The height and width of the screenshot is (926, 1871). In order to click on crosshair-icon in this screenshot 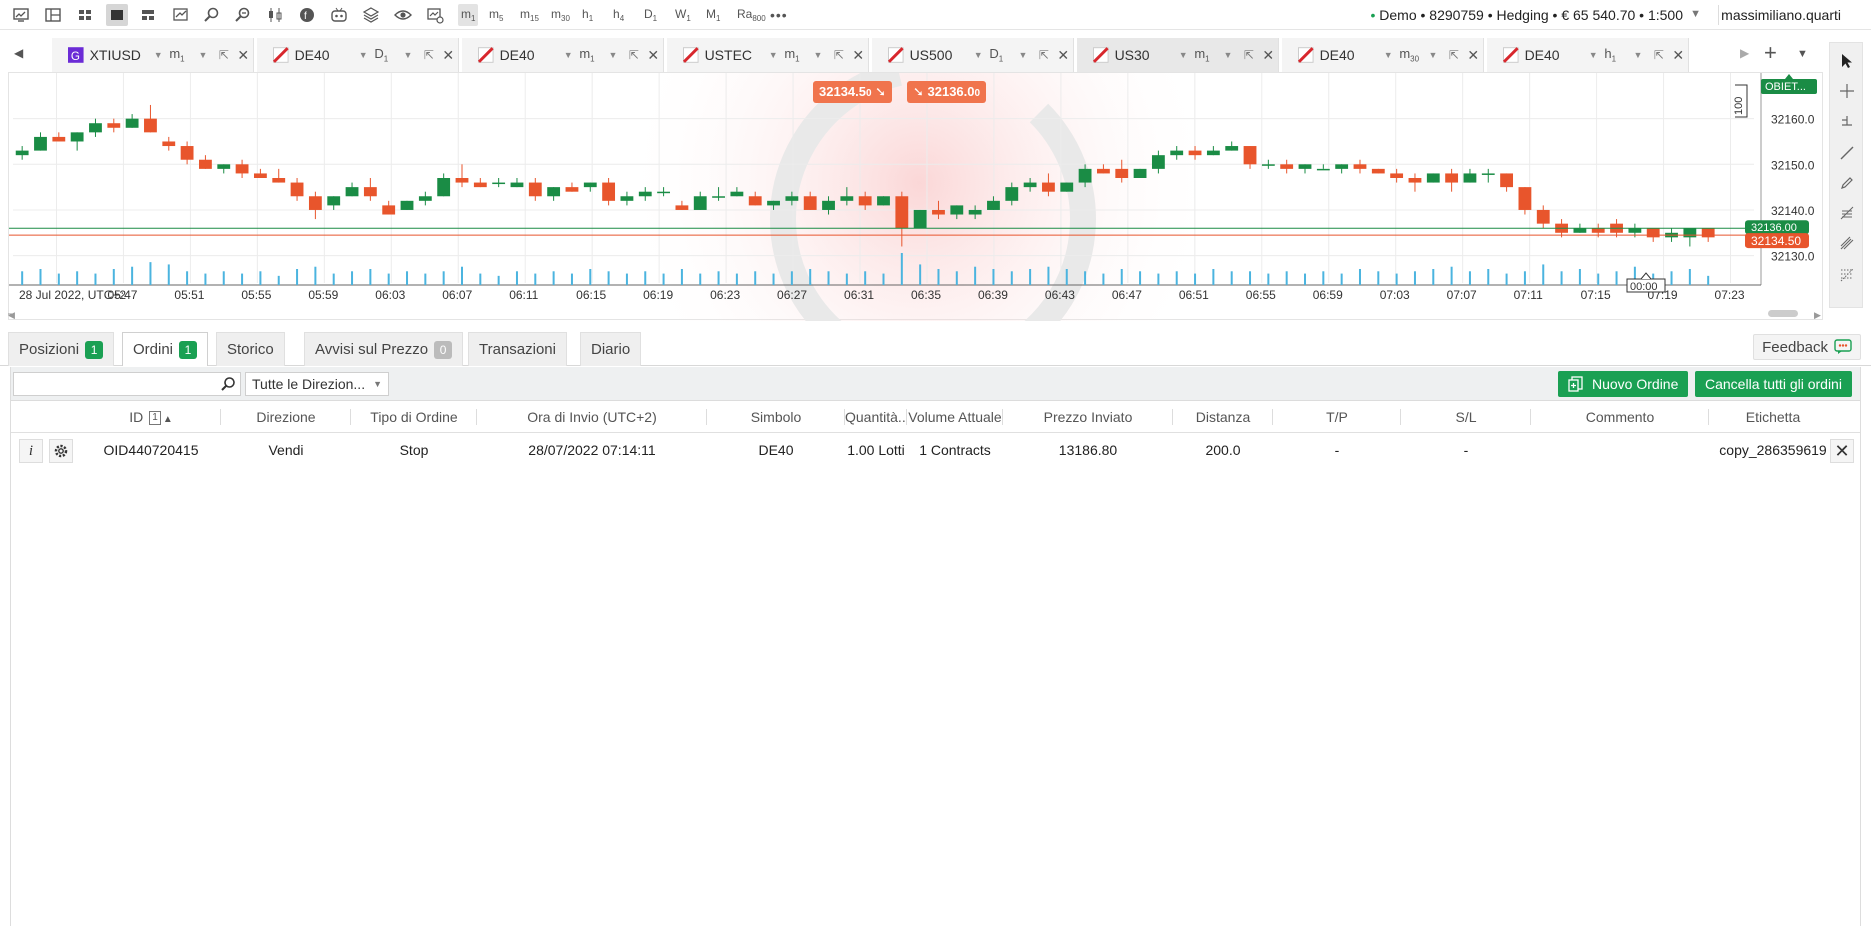, I will do `click(1847, 91)`.